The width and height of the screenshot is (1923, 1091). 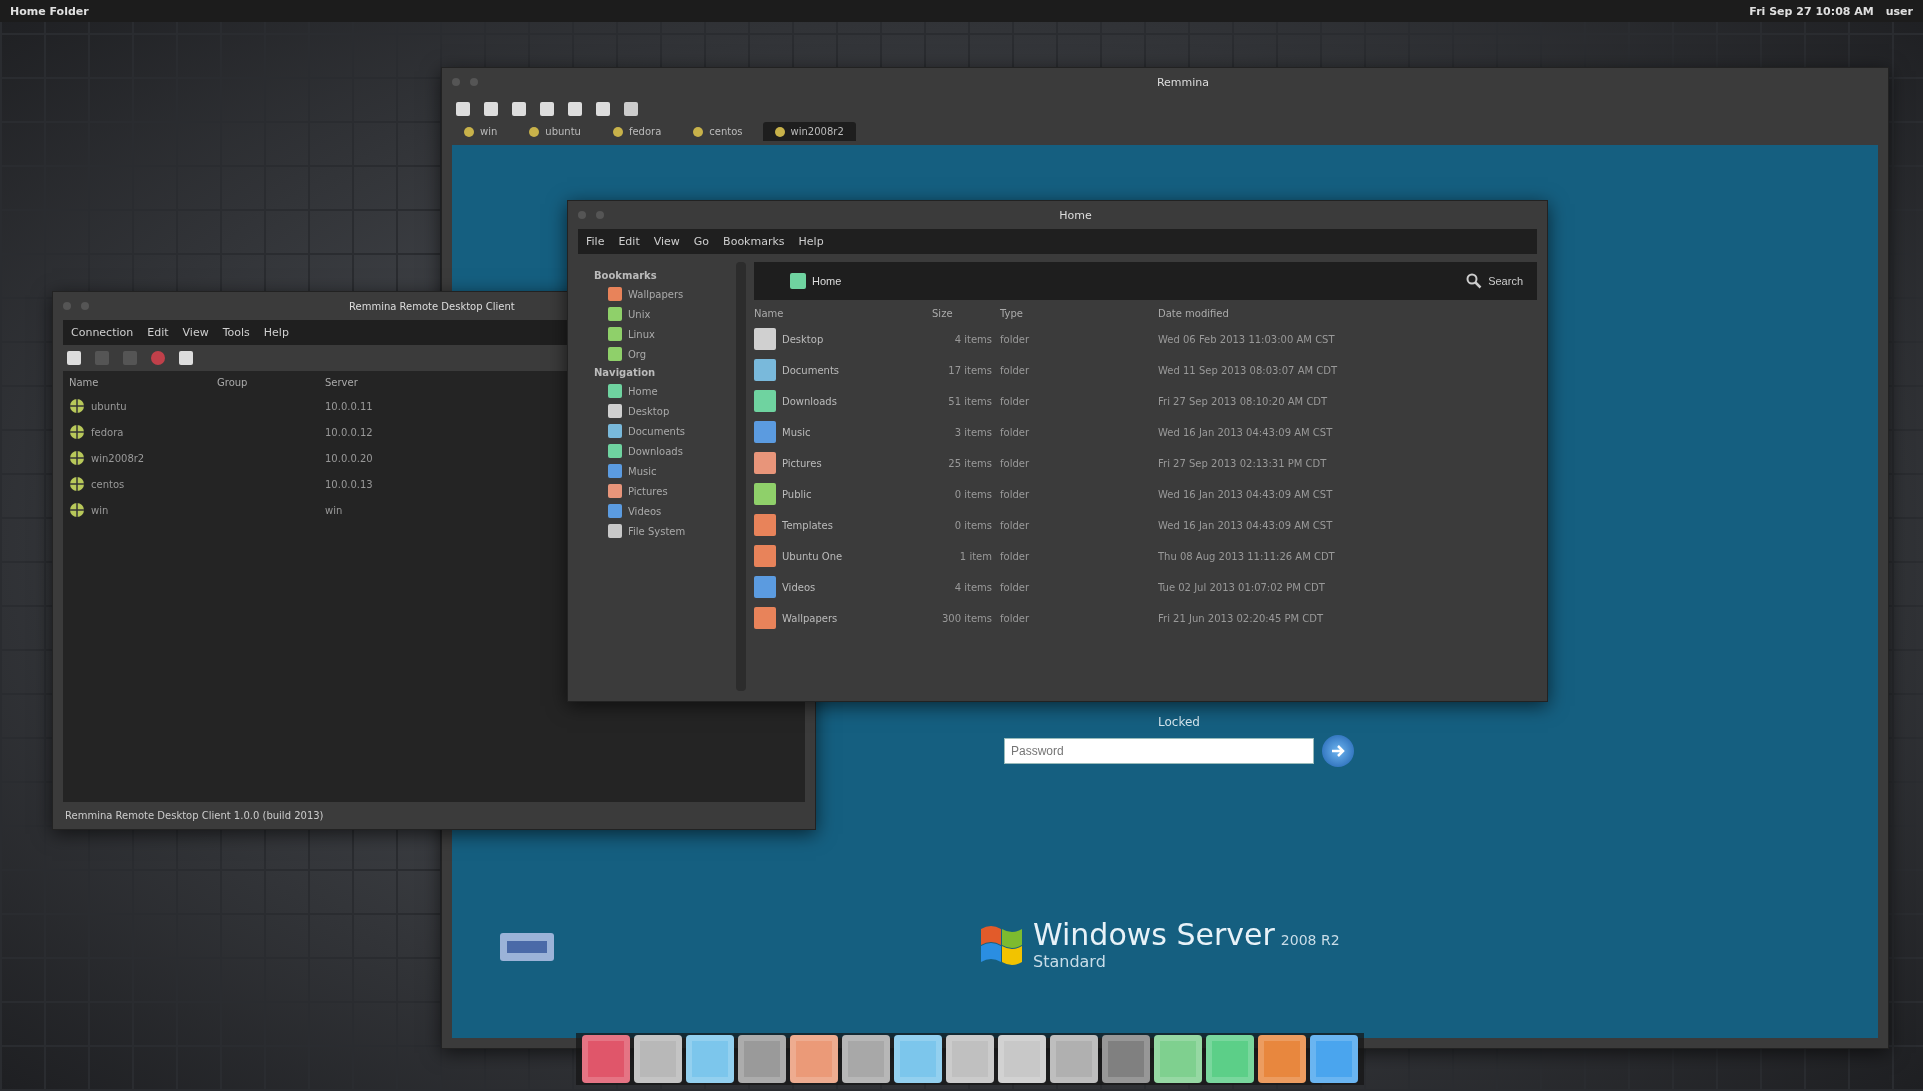 What do you see at coordinates (809, 131) in the screenshot?
I see `connection-tab: win2008r2` at bounding box center [809, 131].